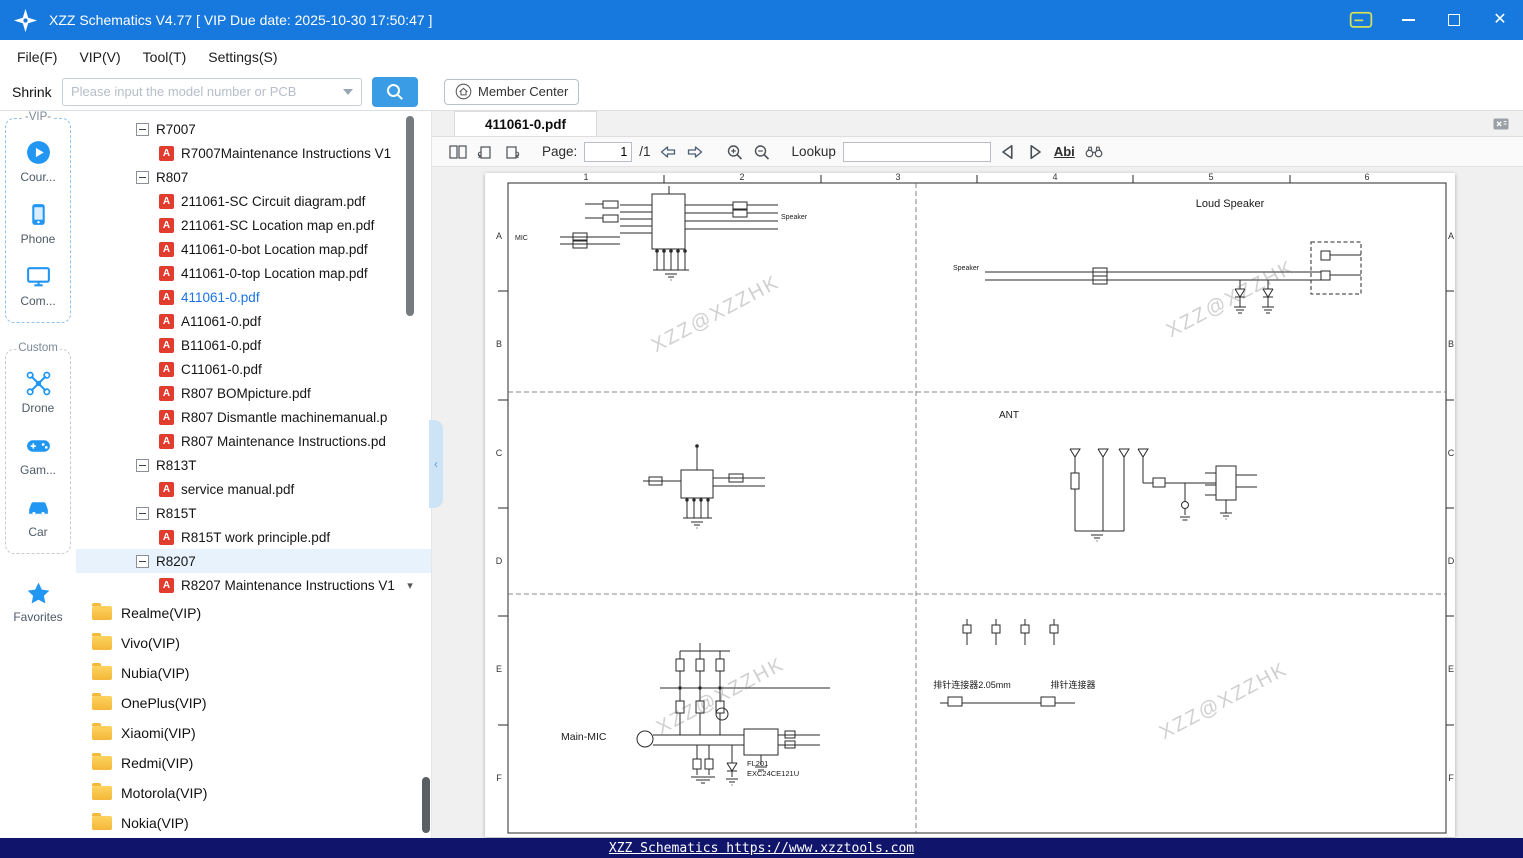 Image resolution: width=1523 pixels, height=858 pixels. I want to click on pdf-toolbar: Page: /1 Lookup Abi, so click(977, 152).